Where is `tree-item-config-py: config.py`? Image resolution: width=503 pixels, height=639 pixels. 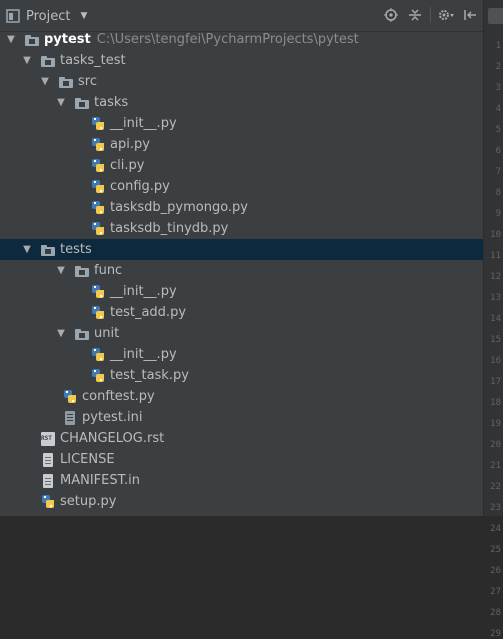 tree-item-config-py: config.py is located at coordinates (241, 186).